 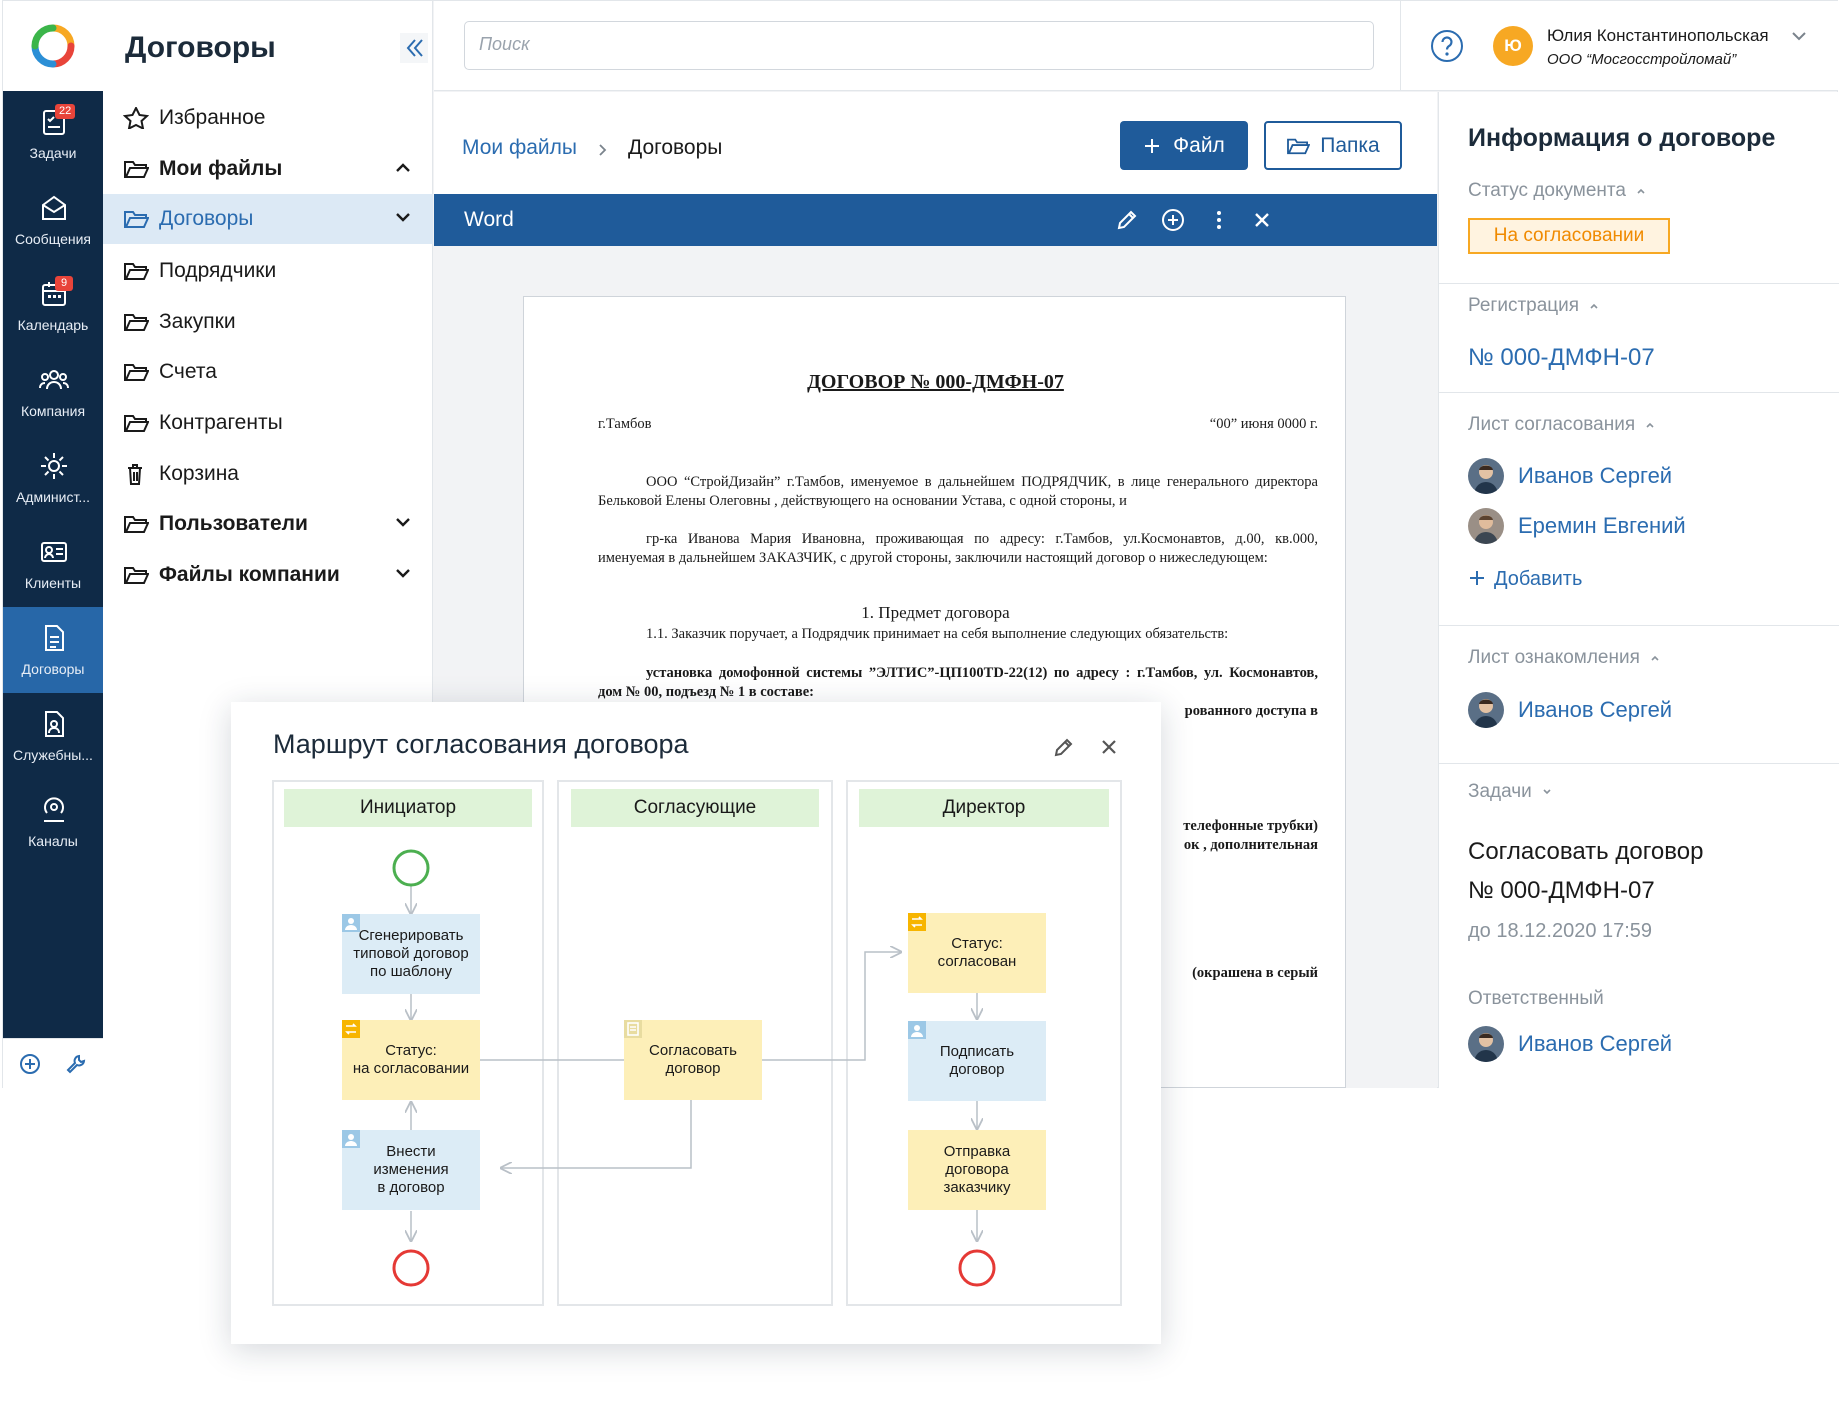 What do you see at coordinates (1525, 579) in the screenshot?
I see `add-approver-button: Добавить` at bounding box center [1525, 579].